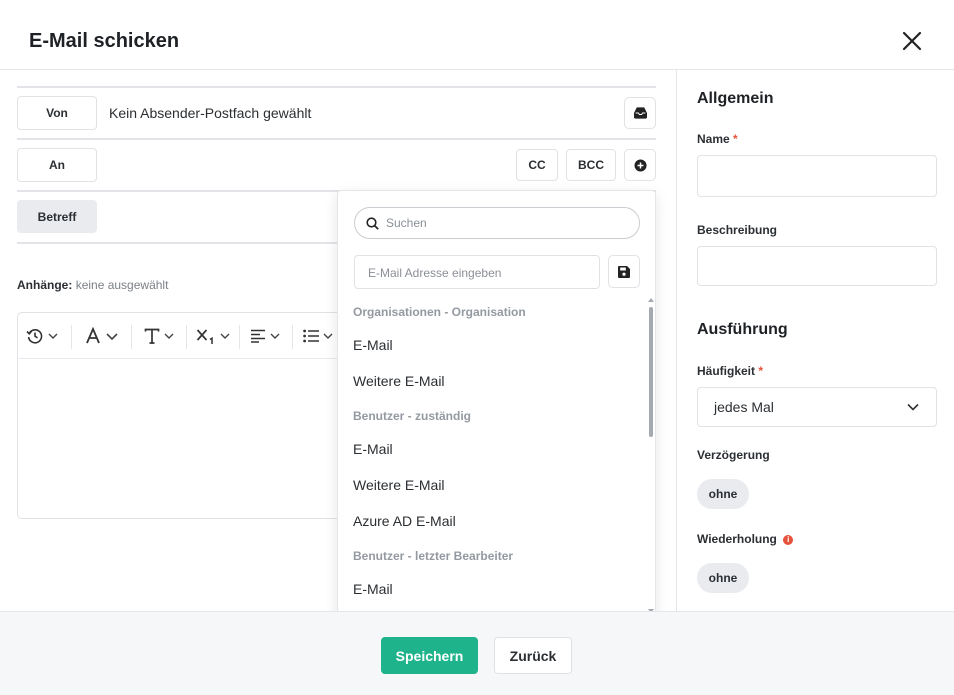 This screenshot has width=954, height=695. What do you see at coordinates (104, 41) in the screenshot?
I see `dialog-title: E-Mail schicken` at bounding box center [104, 41].